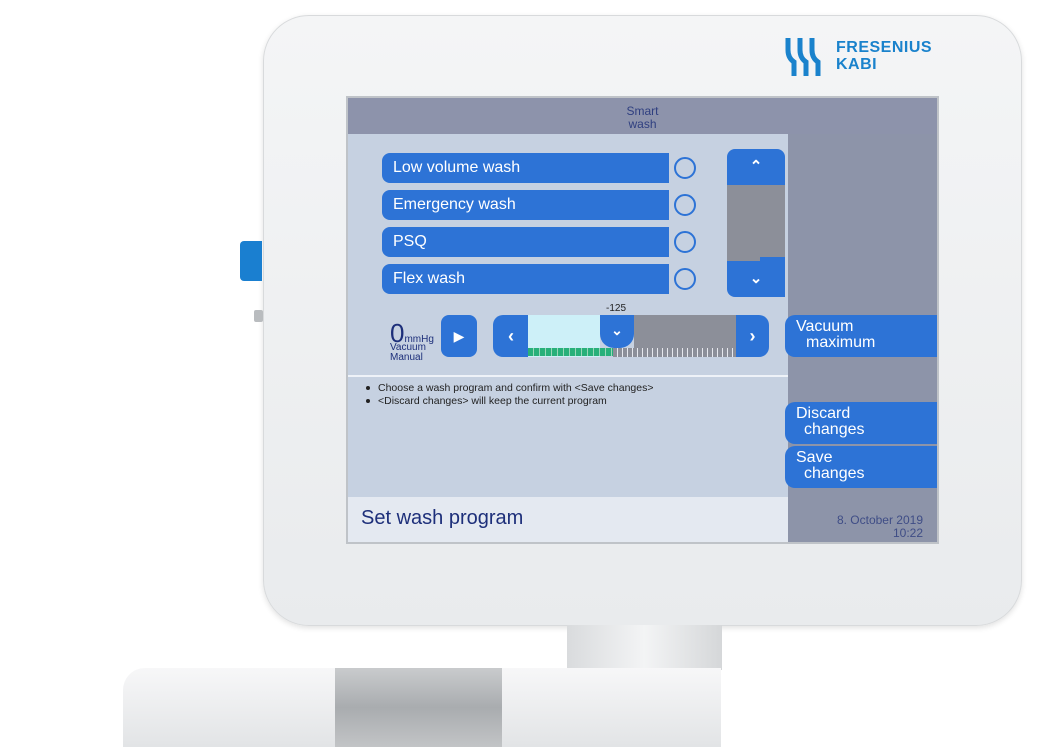 This screenshot has height=747, width=1050. What do you see at coordinates (568, 519) in the screenshot?
I see `page-title: Set wash program` at bounding box center [568, 519].